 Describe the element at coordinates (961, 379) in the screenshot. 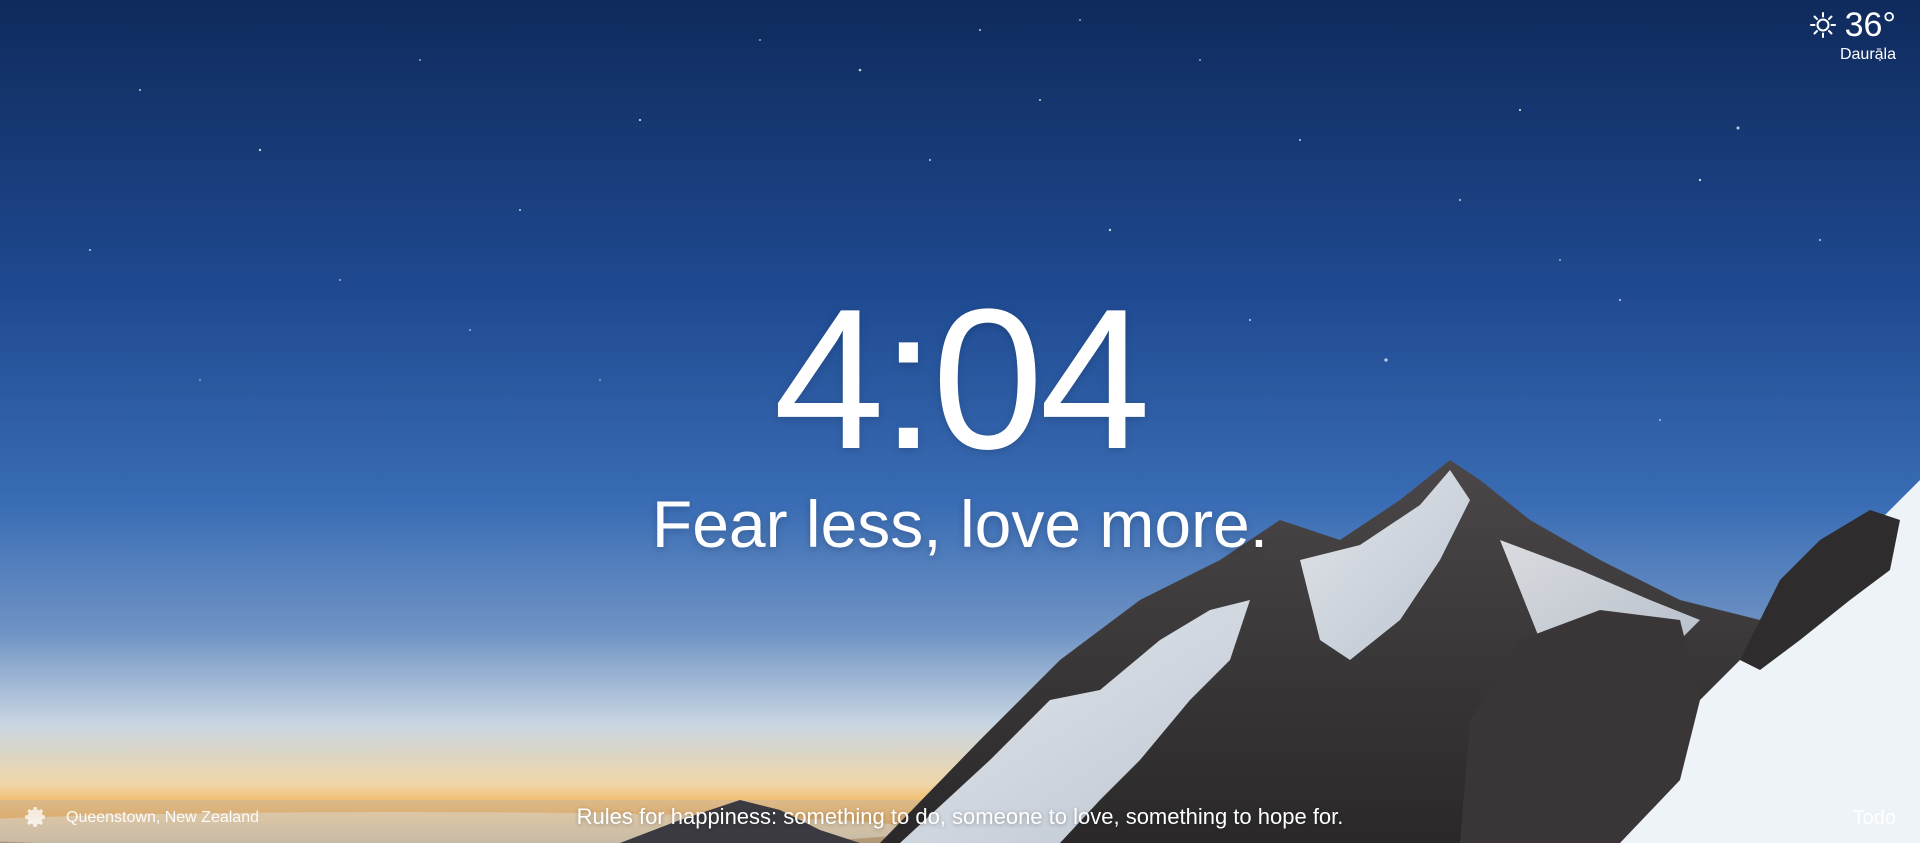

I see `clock-time: 4:04` at that location.